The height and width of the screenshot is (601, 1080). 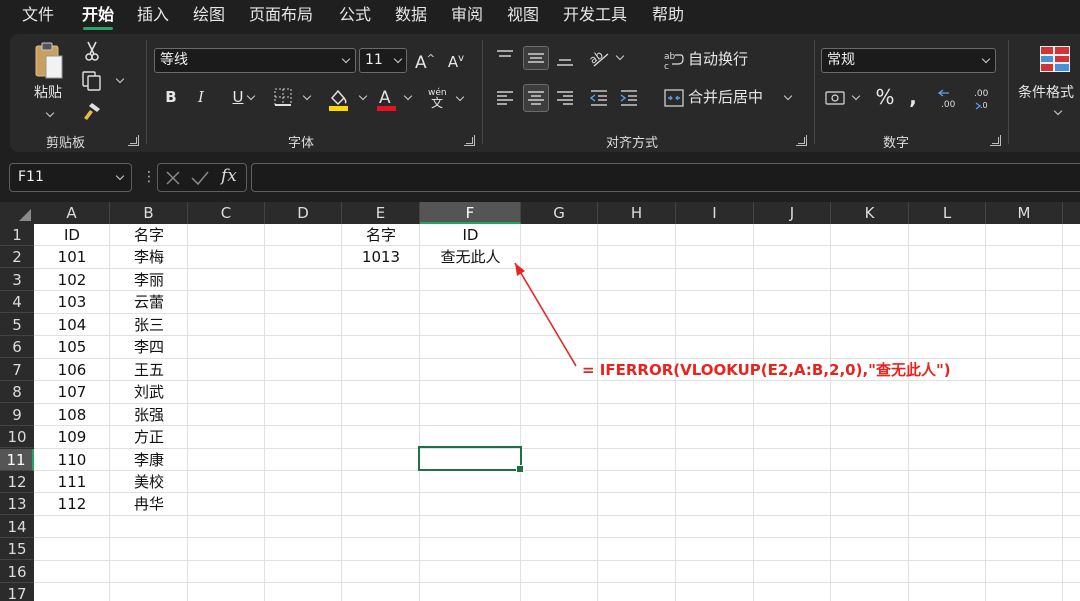 I want to click on tab-view: 视图, so click(x=523, y=15).